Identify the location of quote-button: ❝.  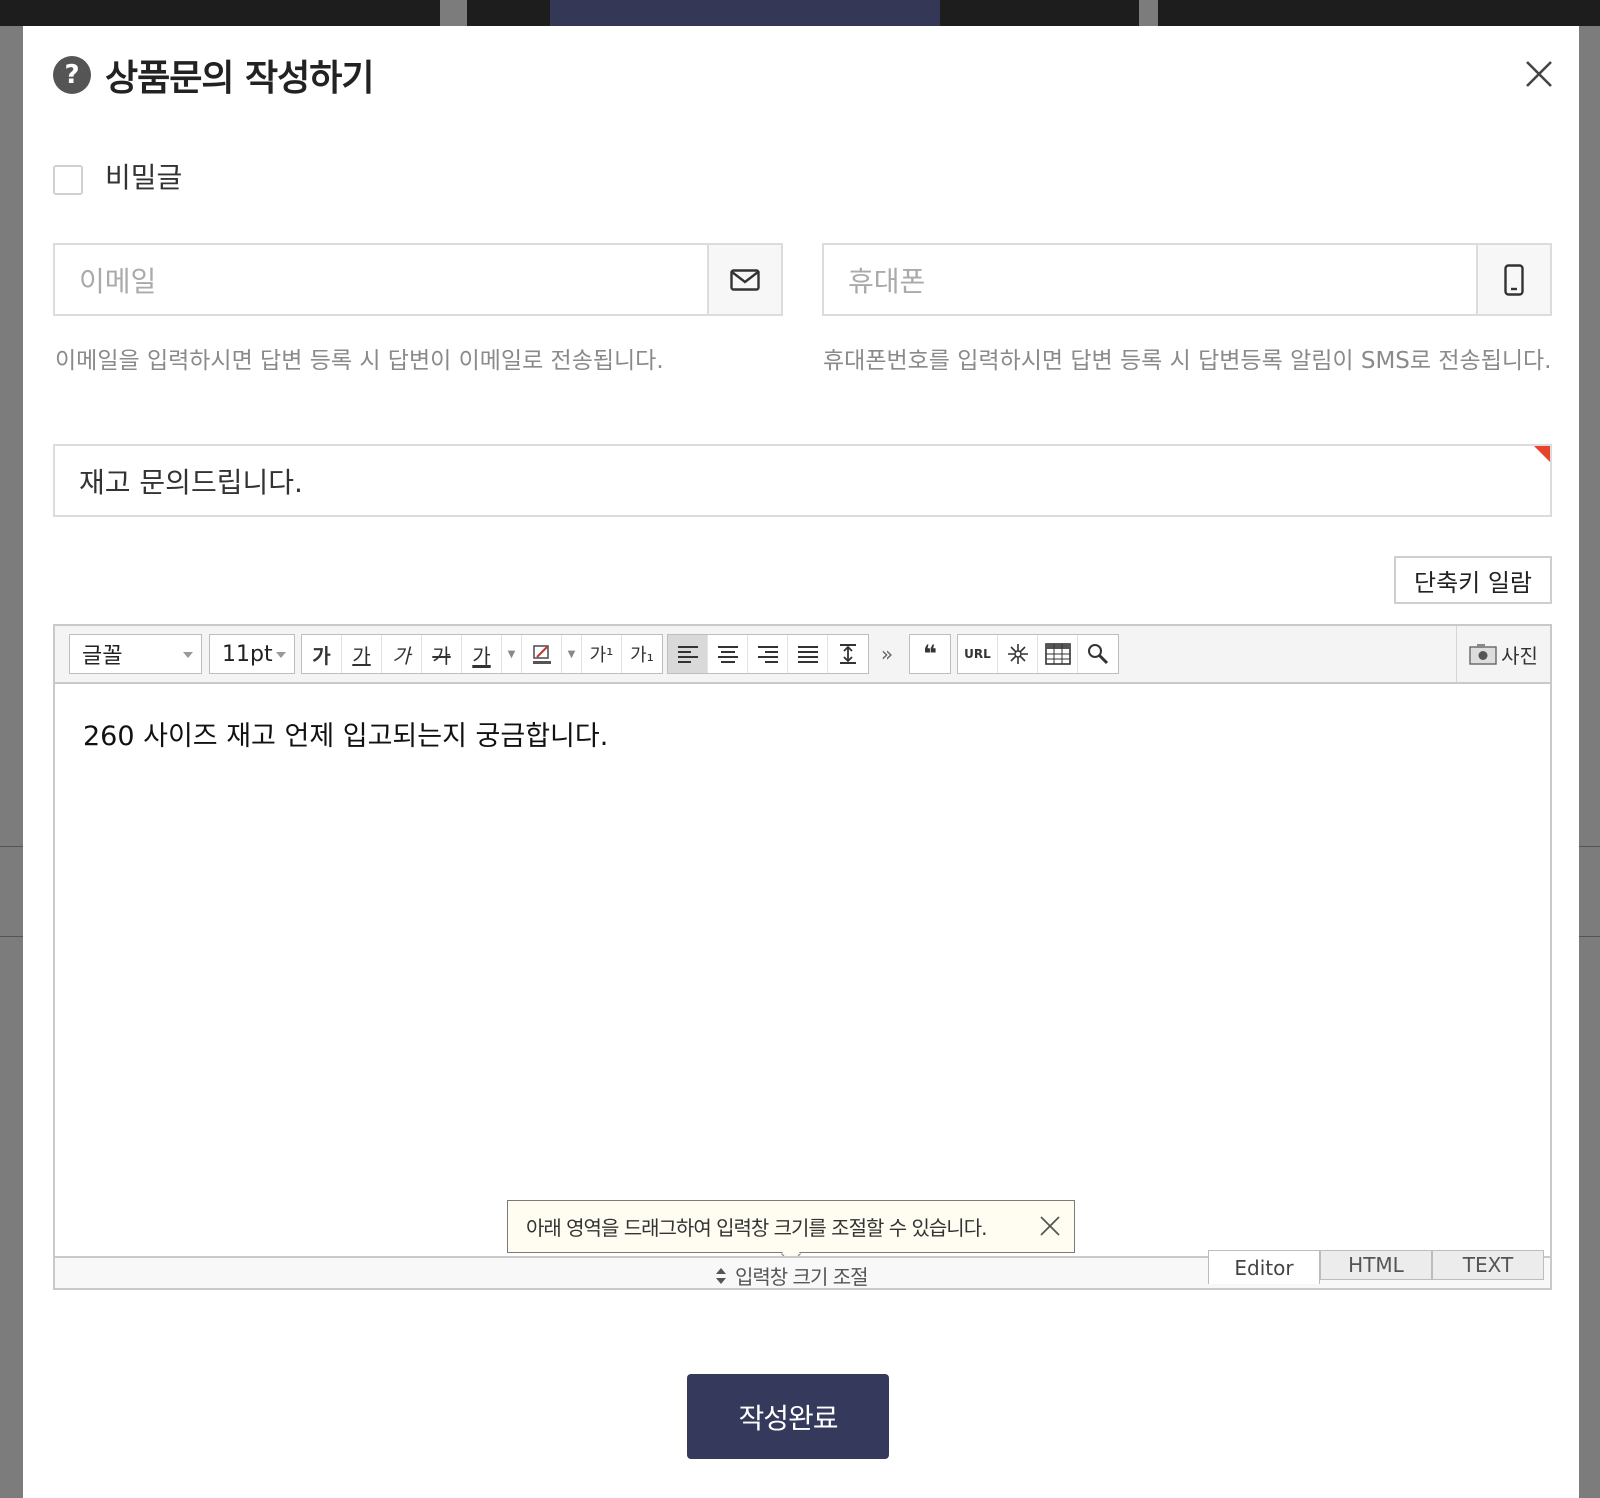
(930, 654).